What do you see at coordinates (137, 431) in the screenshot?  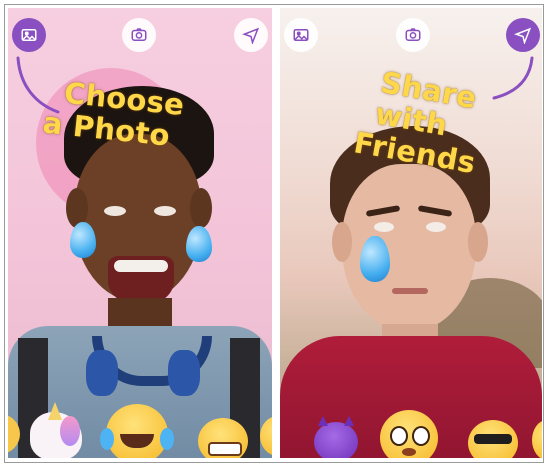 I see `tears-of-joy-sticker` at bounding box center [137, 431].